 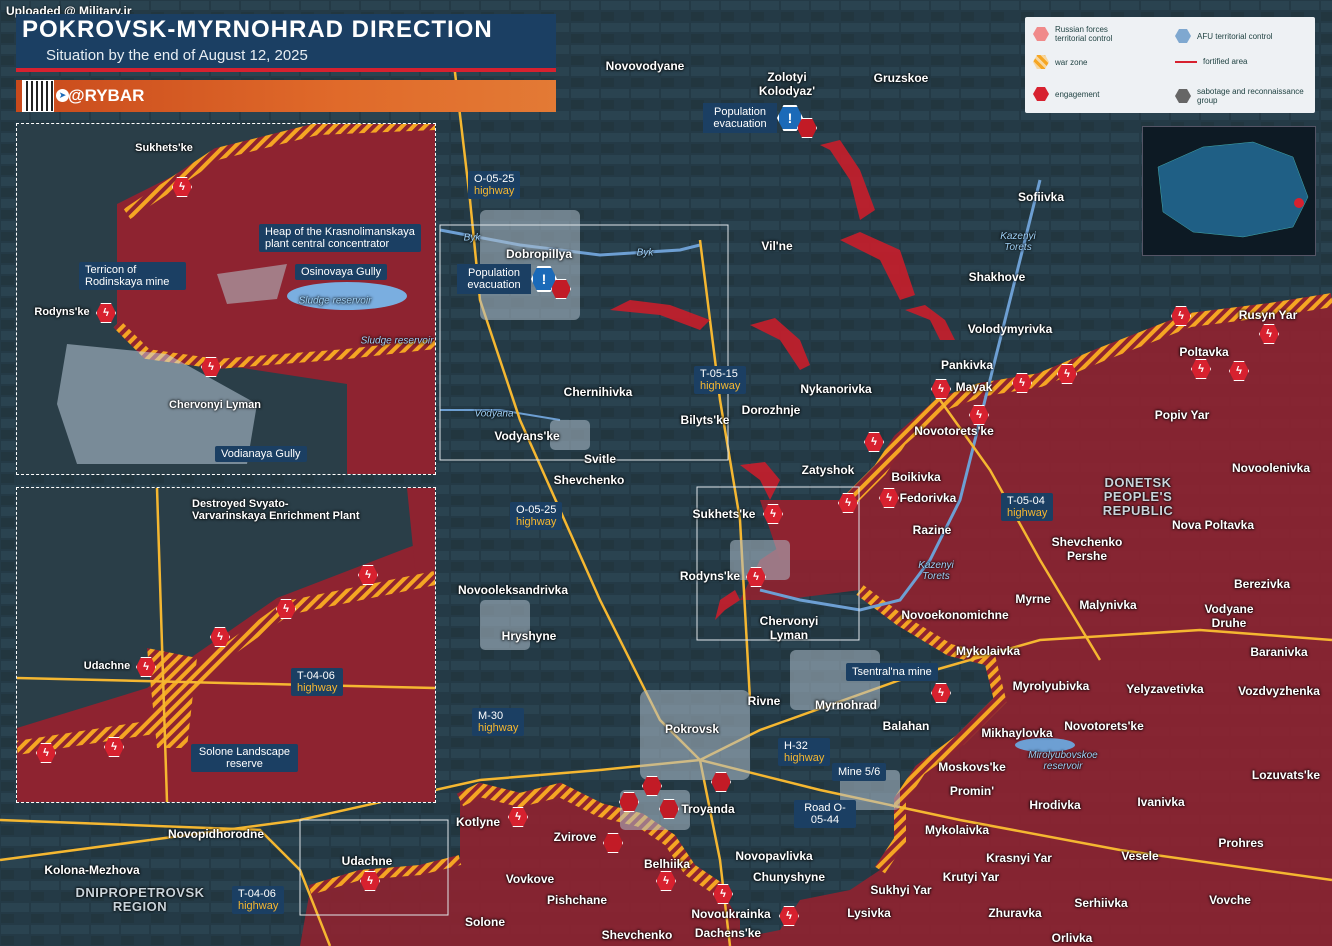 I want to click on settlement-label: Serhiivka, so click(x=1101, y=903).